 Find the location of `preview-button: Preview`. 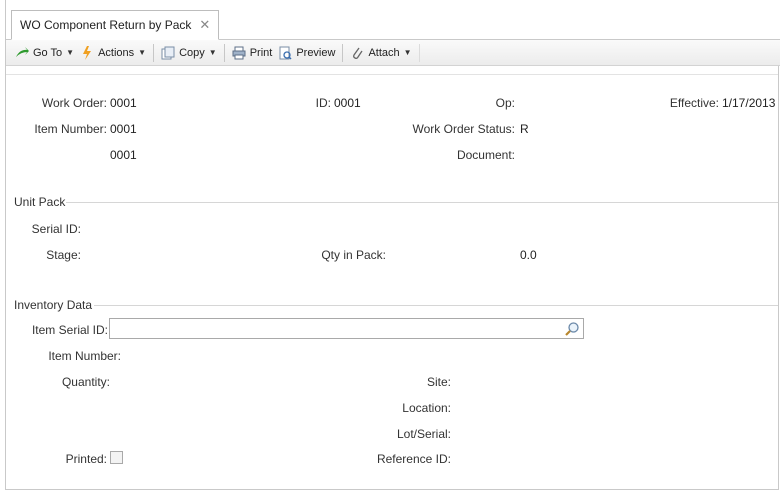

preview-button: Preview is located at coordinates (306, 53).